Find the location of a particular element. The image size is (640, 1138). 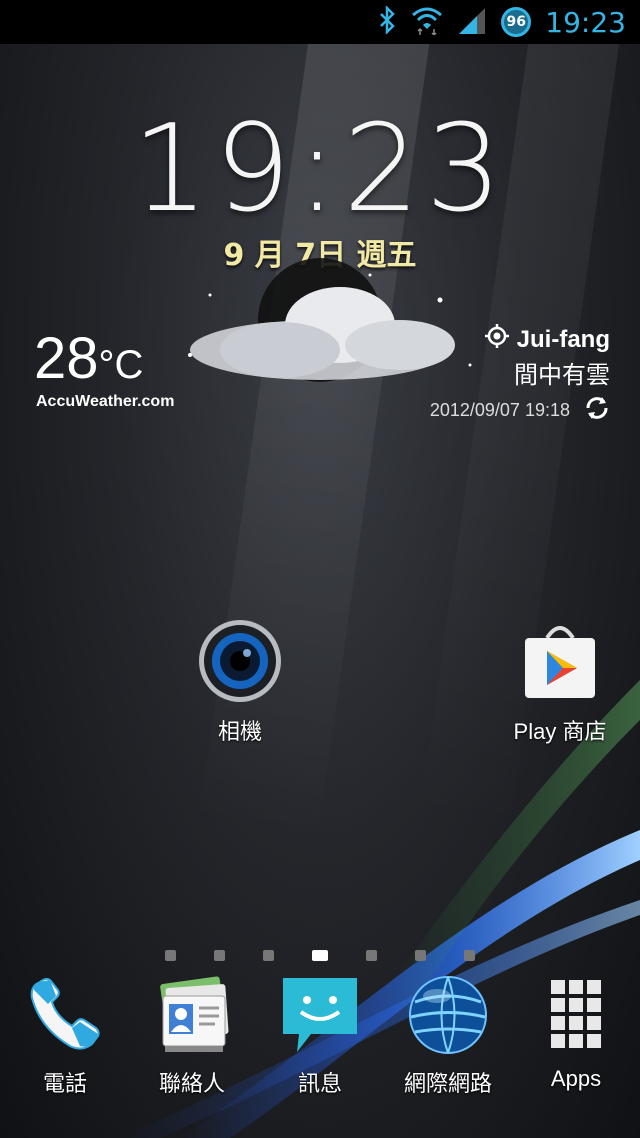

weather-provider: AccuWeather.com is located at coordinates (105, 401).